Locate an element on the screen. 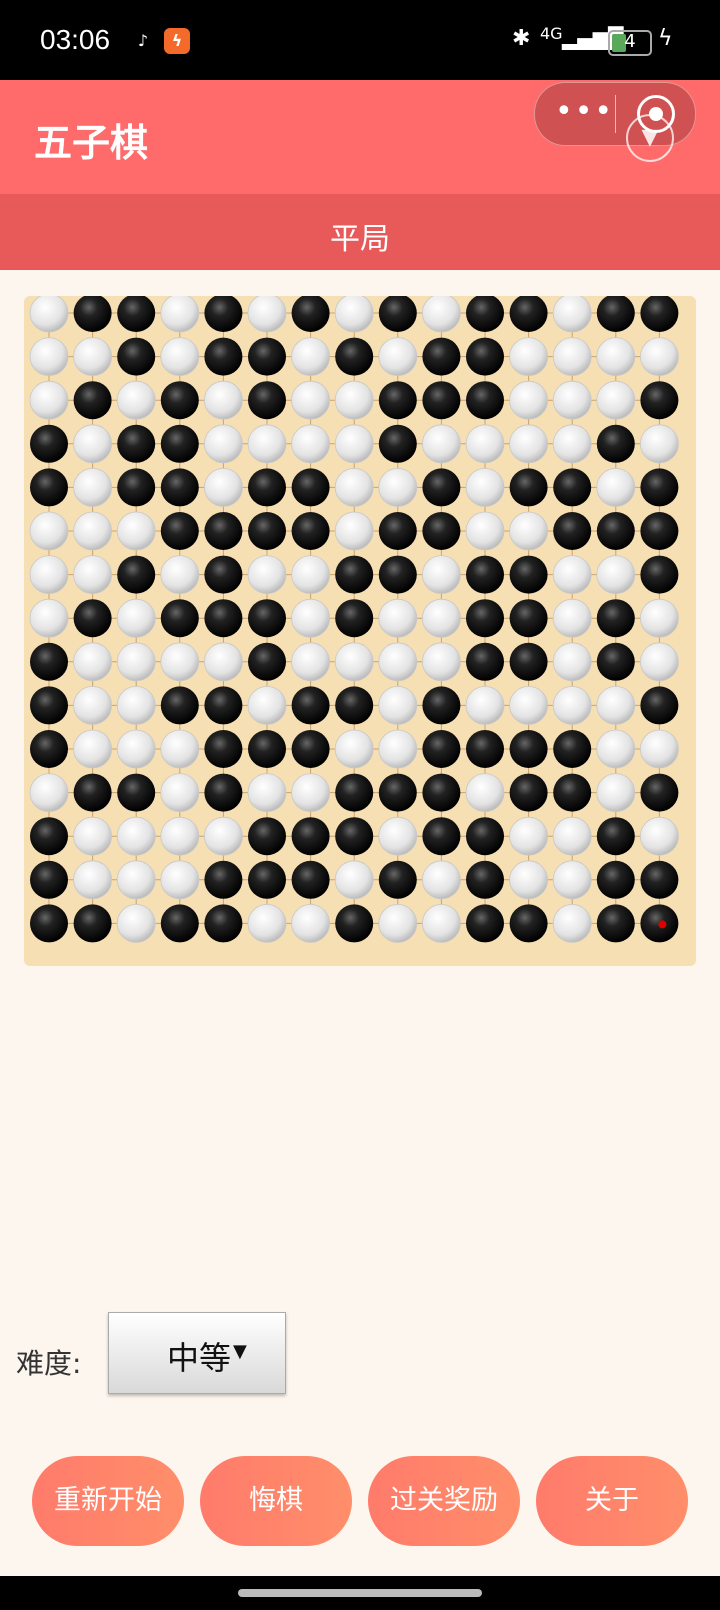 The image size is (720, 1610). tiktok-icon: ♪ is located at coordinates (143, 41).